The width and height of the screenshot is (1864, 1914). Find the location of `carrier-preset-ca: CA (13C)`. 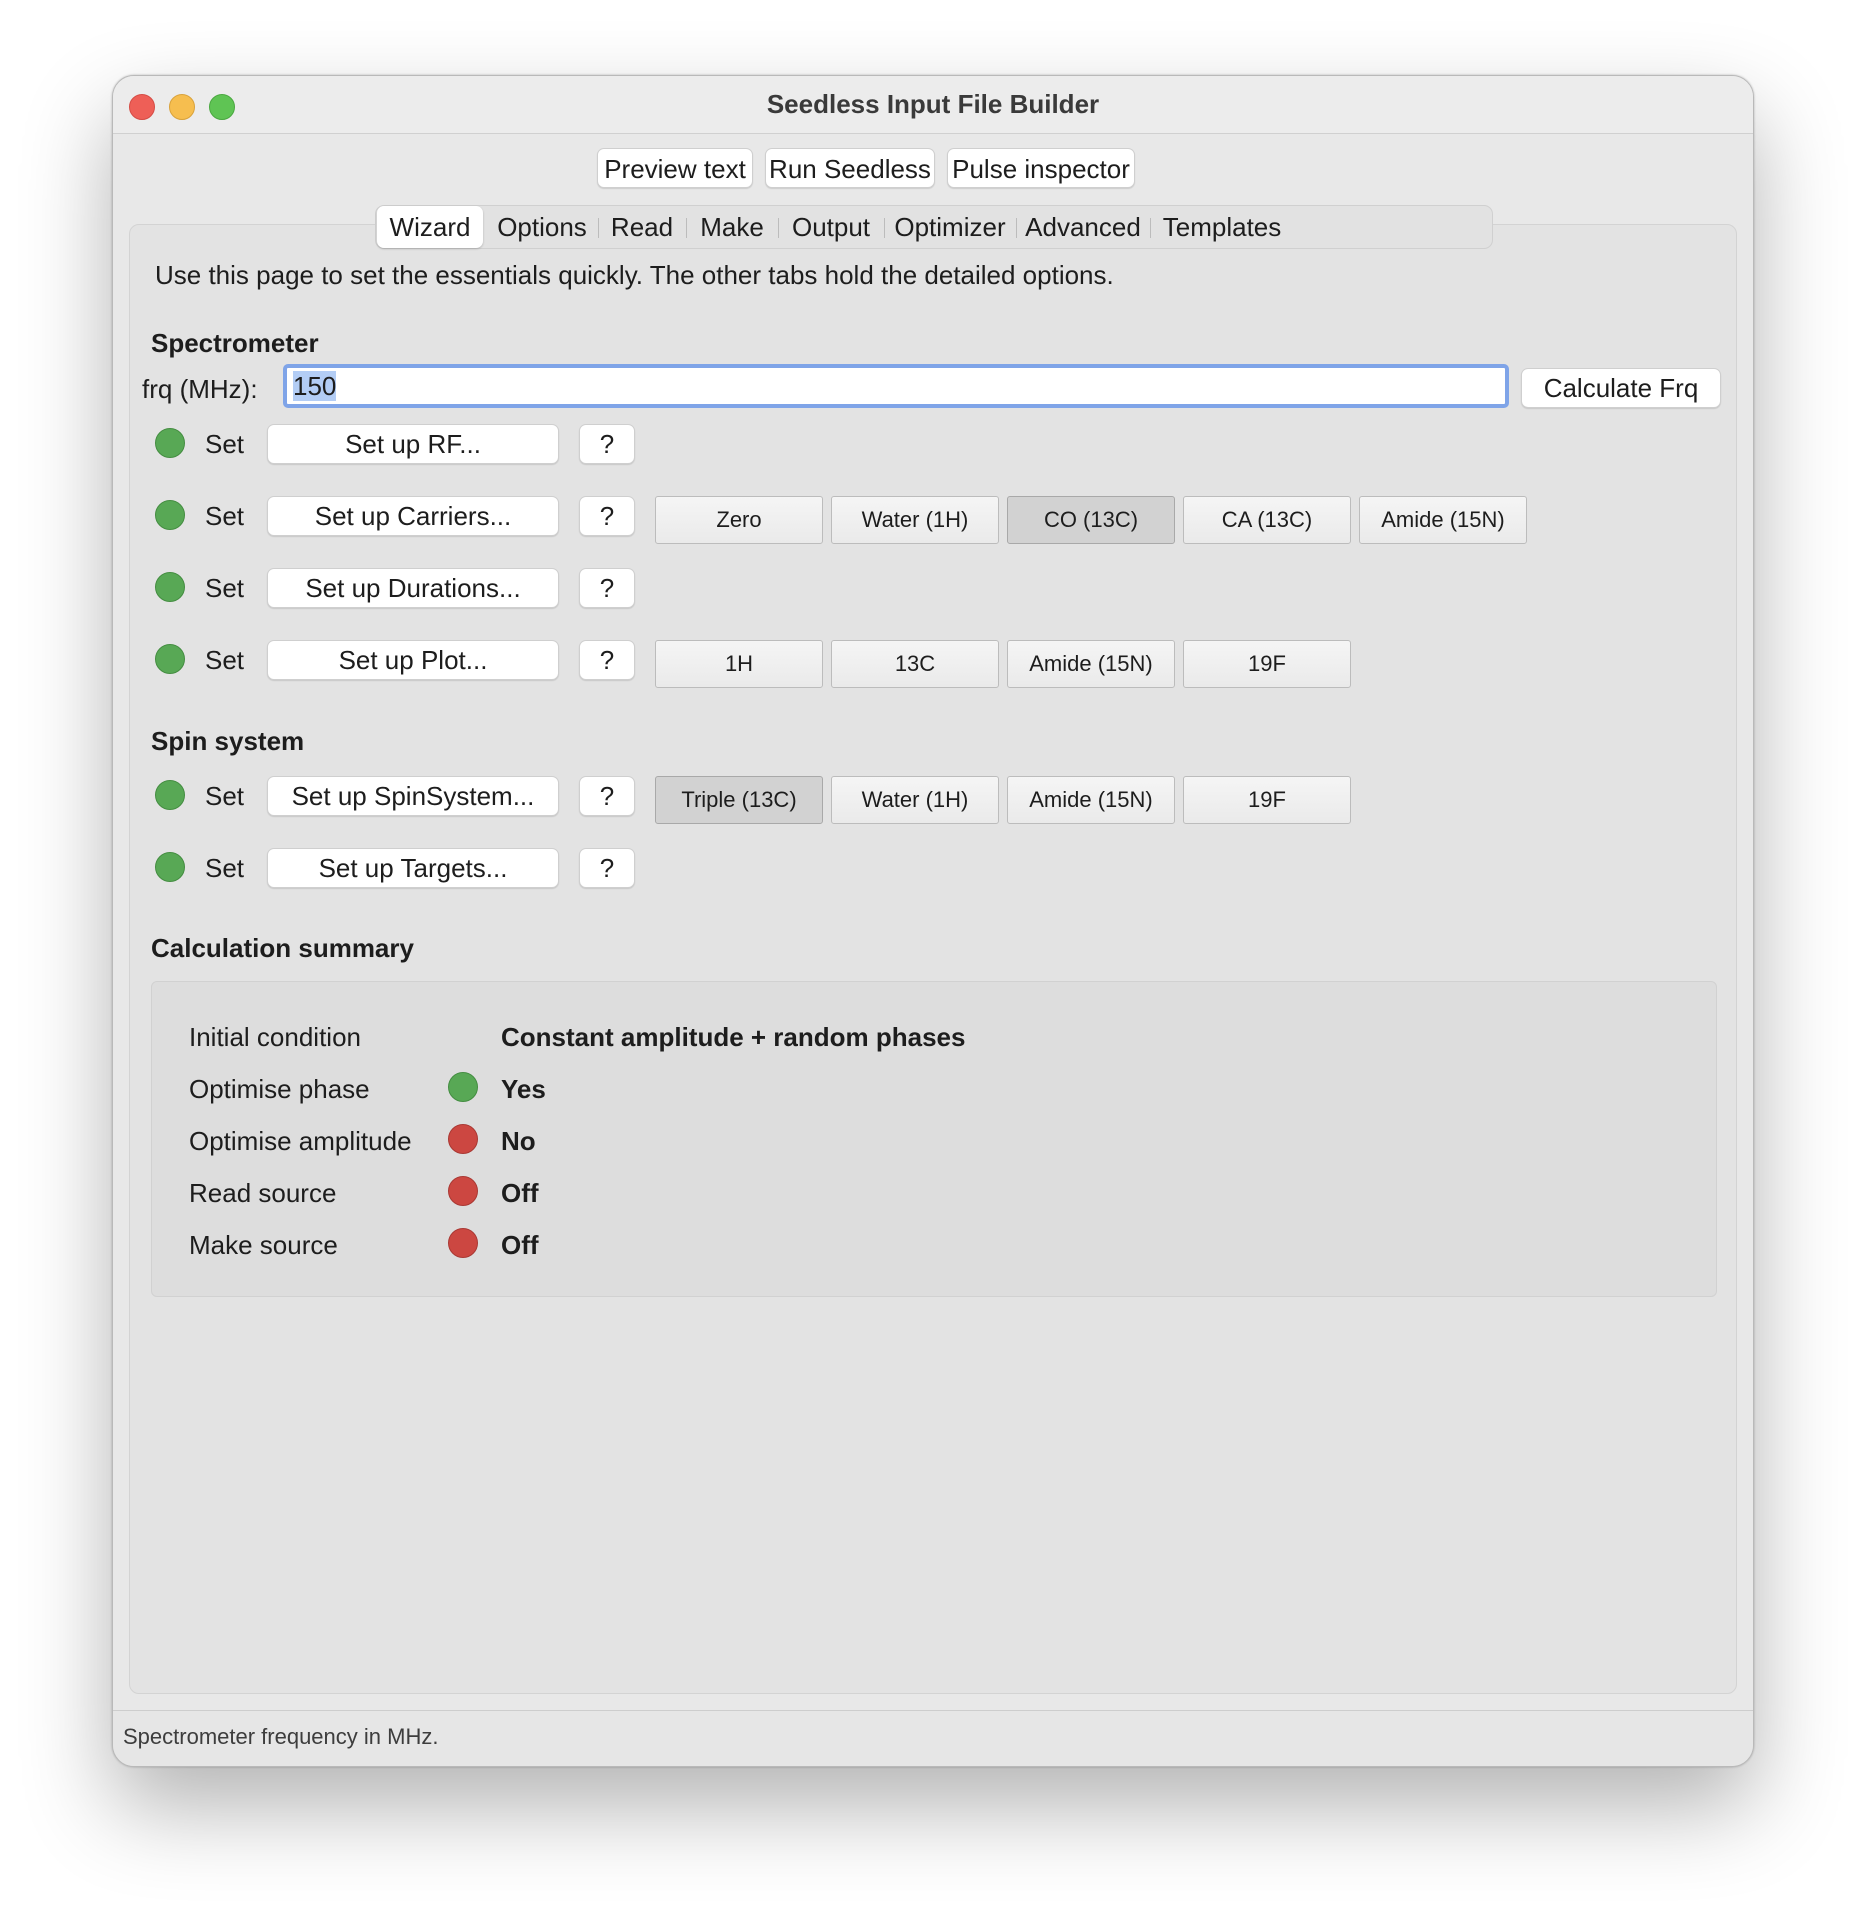

carrier-preset-ca: CA (13C) is located at coordinates (1267, 520).